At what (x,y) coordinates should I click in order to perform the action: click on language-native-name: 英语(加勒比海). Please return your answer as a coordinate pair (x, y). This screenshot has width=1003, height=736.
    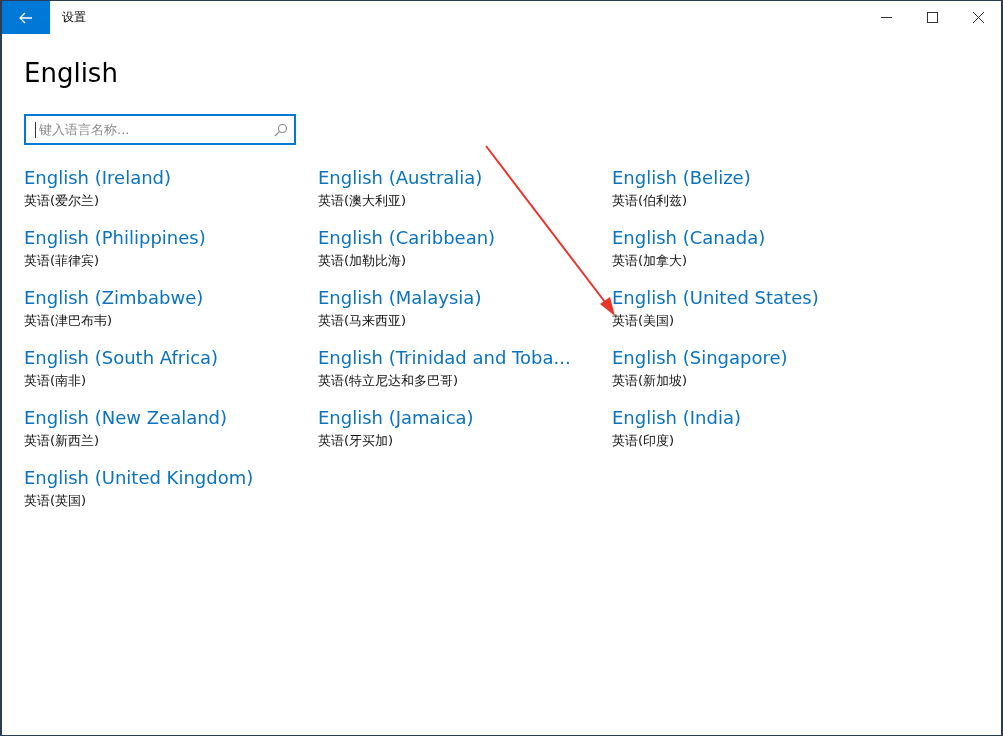
    Looking at the image, I should click on (362, 261).